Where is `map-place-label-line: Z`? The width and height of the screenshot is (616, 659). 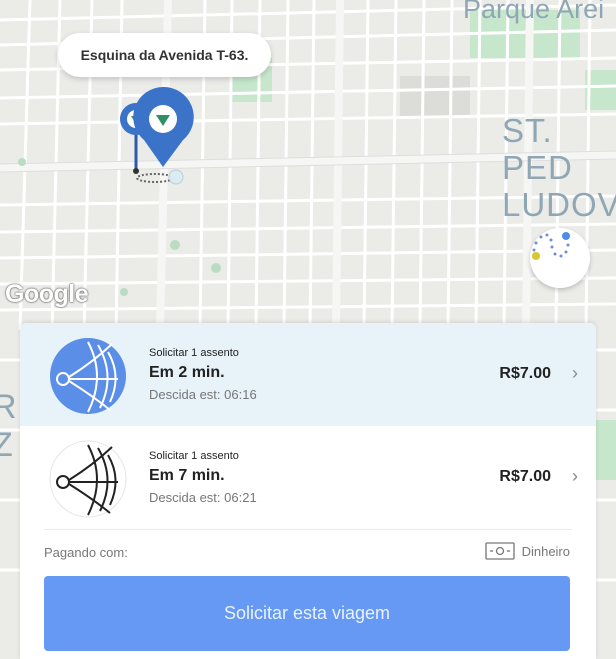 map-place-label-line: Z is located at coordinates (6, 445).